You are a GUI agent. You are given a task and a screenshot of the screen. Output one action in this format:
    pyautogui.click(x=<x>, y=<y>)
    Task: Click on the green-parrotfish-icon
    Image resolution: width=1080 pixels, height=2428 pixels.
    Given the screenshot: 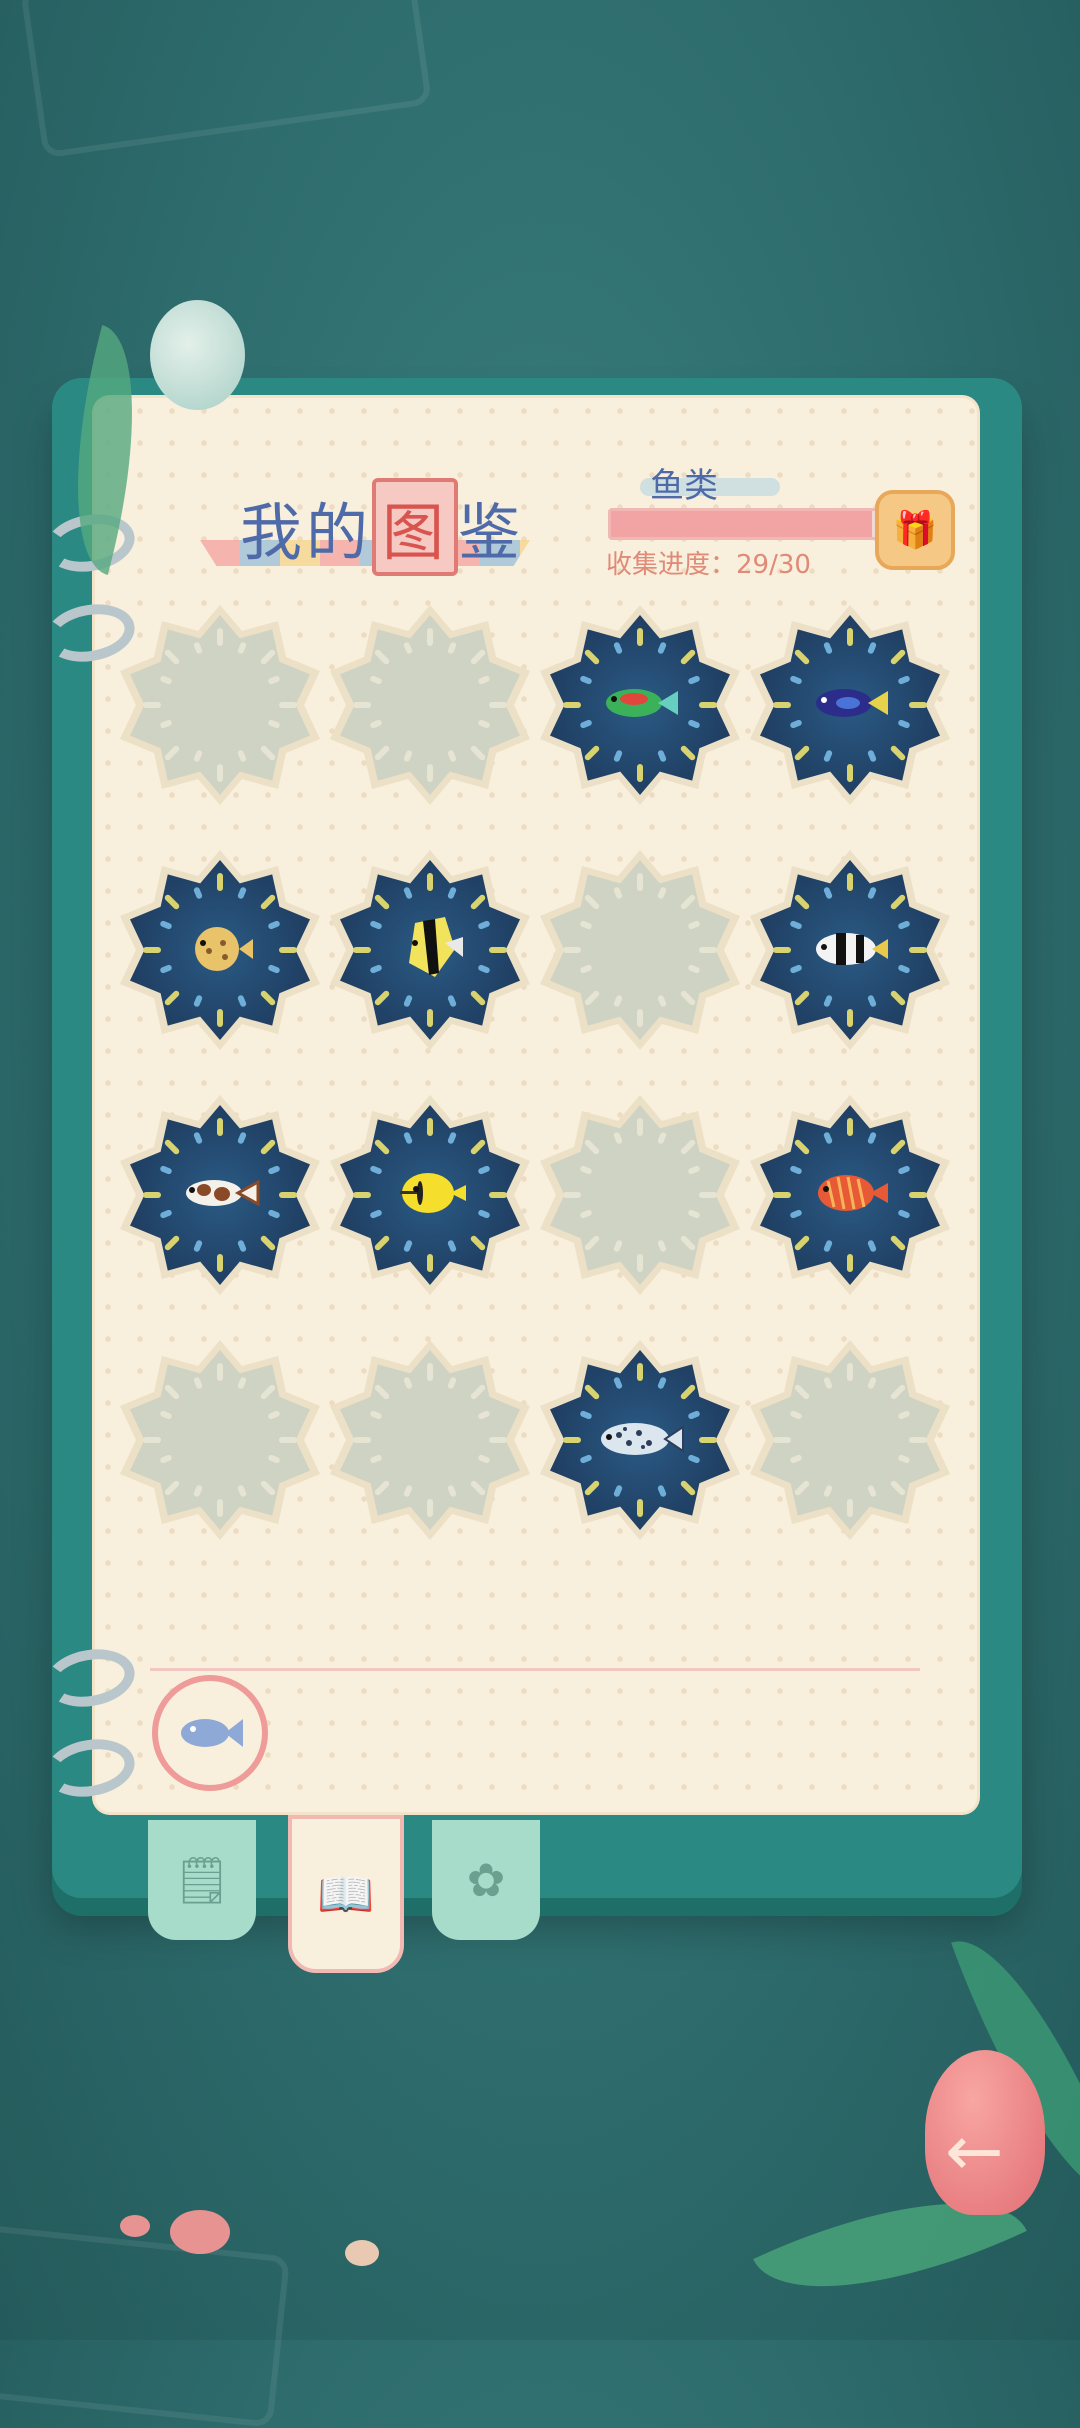 What is the action you would take?
    pyautogui.click(x=640, y=705)
    